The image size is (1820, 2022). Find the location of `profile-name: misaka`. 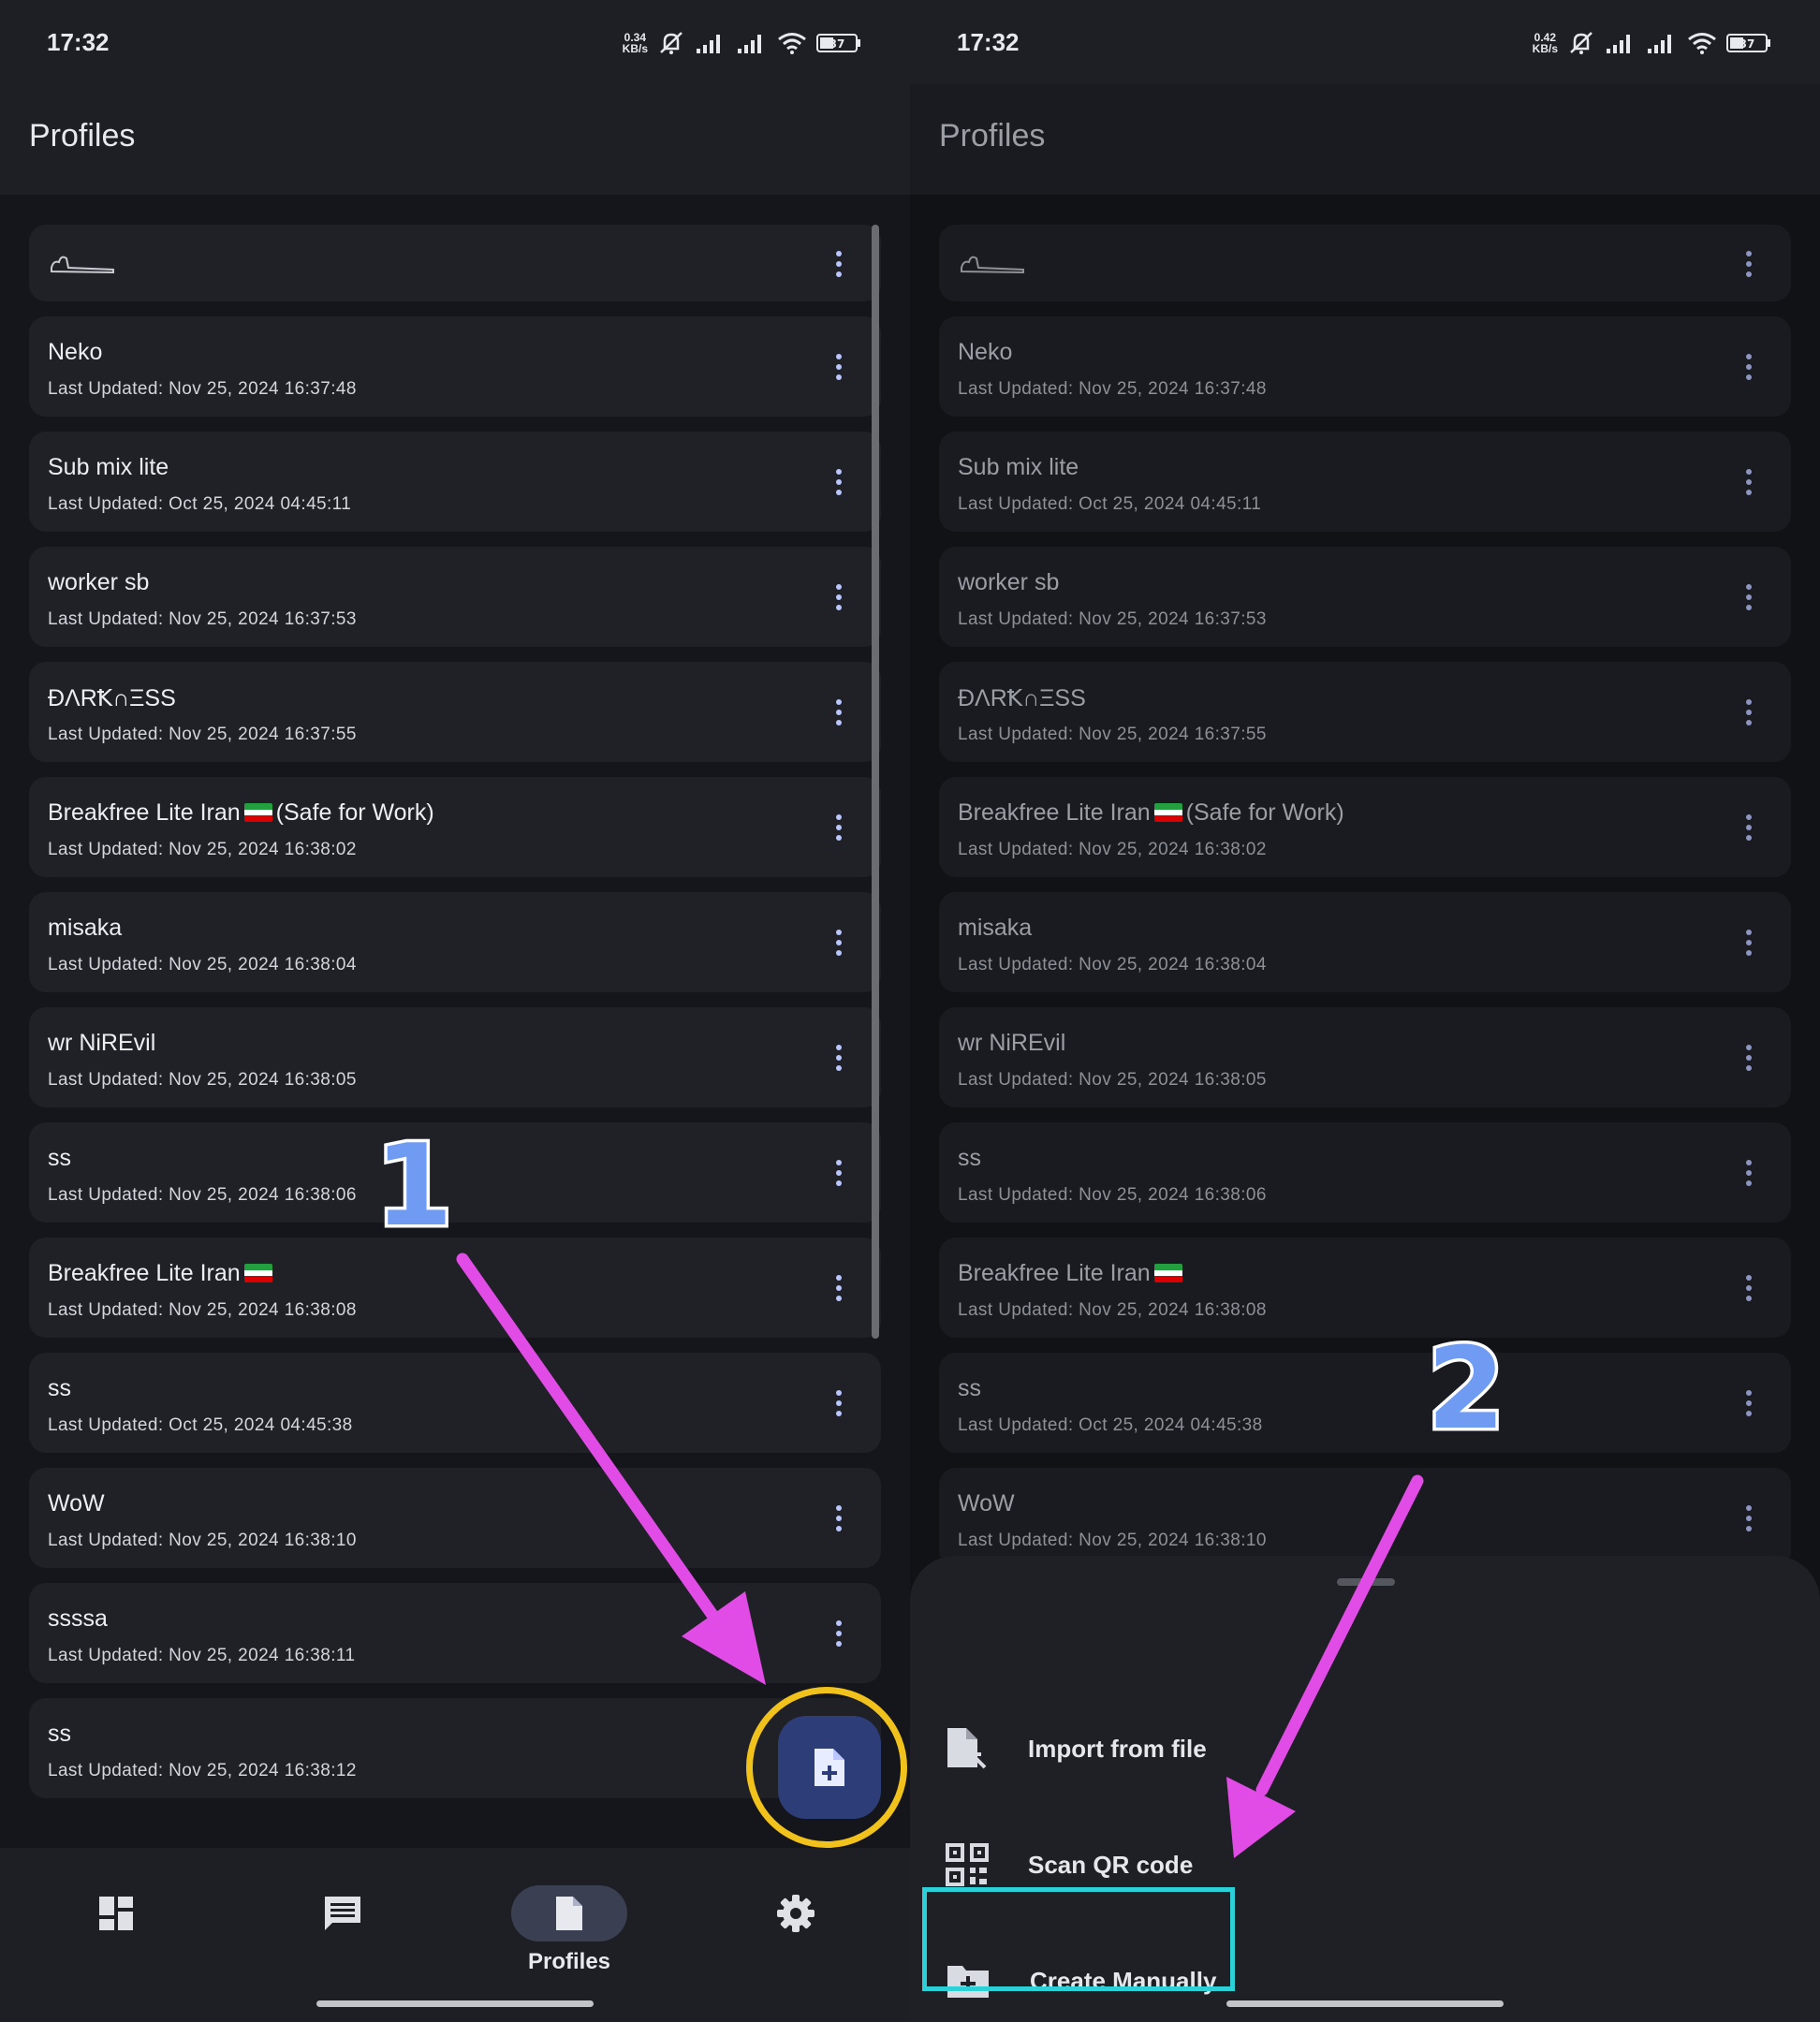

profile-name: misaka is located at coordinates (995, 928).